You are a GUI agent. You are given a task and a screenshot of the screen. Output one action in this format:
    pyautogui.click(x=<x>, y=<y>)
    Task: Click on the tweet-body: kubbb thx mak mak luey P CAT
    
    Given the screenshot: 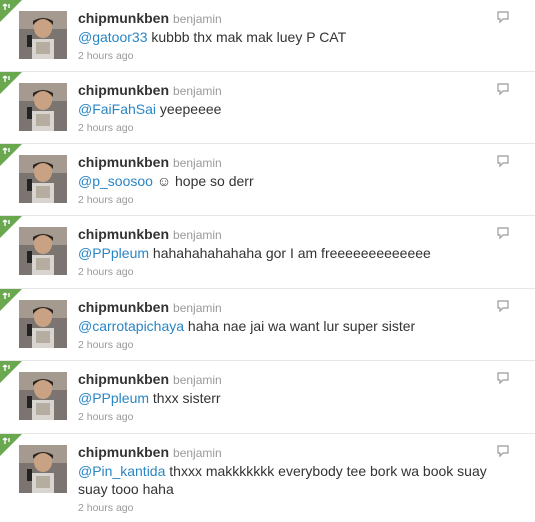 What is the action you would take?
    pyautogui.click(x=247, y=37)
    